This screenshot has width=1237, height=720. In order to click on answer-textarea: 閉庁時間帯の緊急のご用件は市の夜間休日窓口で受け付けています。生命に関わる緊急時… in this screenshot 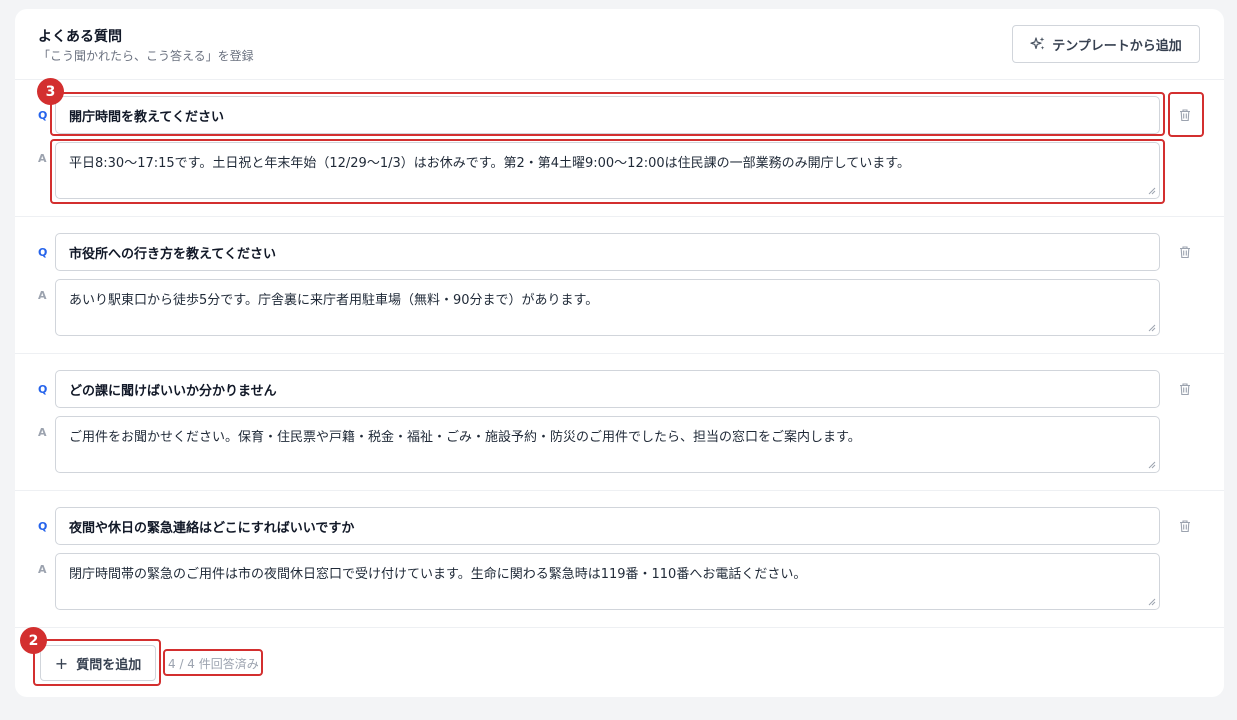, I will do `click(607, 581)`.